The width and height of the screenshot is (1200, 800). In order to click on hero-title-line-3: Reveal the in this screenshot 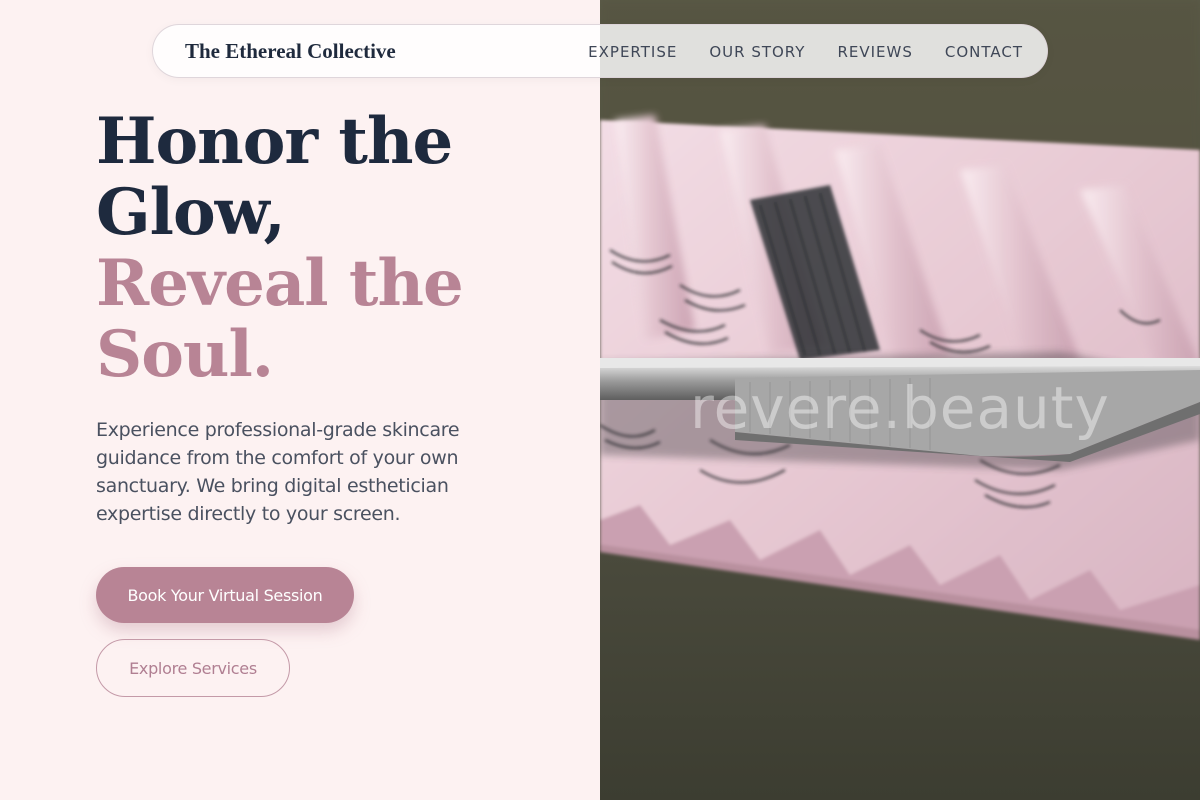, I will do `click(280, 283)`.